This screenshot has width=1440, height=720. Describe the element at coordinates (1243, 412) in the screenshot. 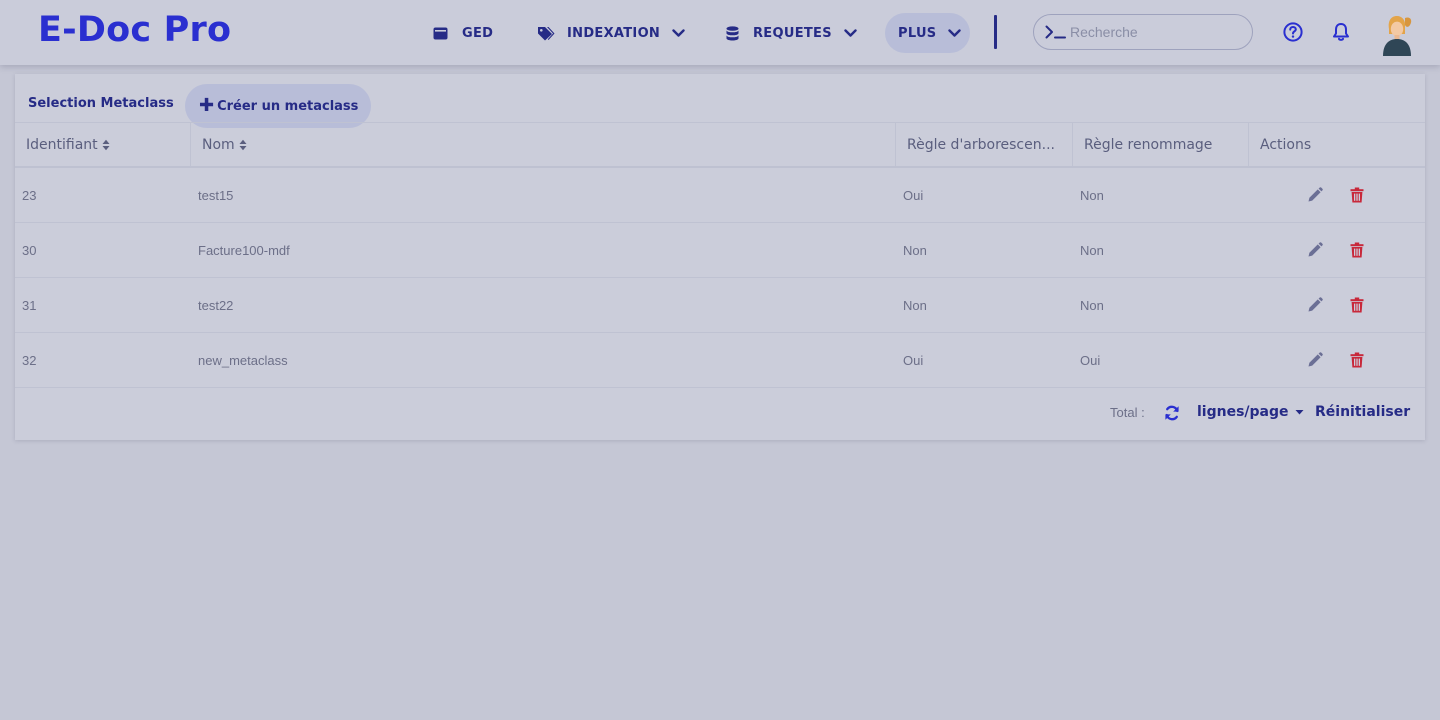

I see `lines-per-page-label: lignes/page` at that location.